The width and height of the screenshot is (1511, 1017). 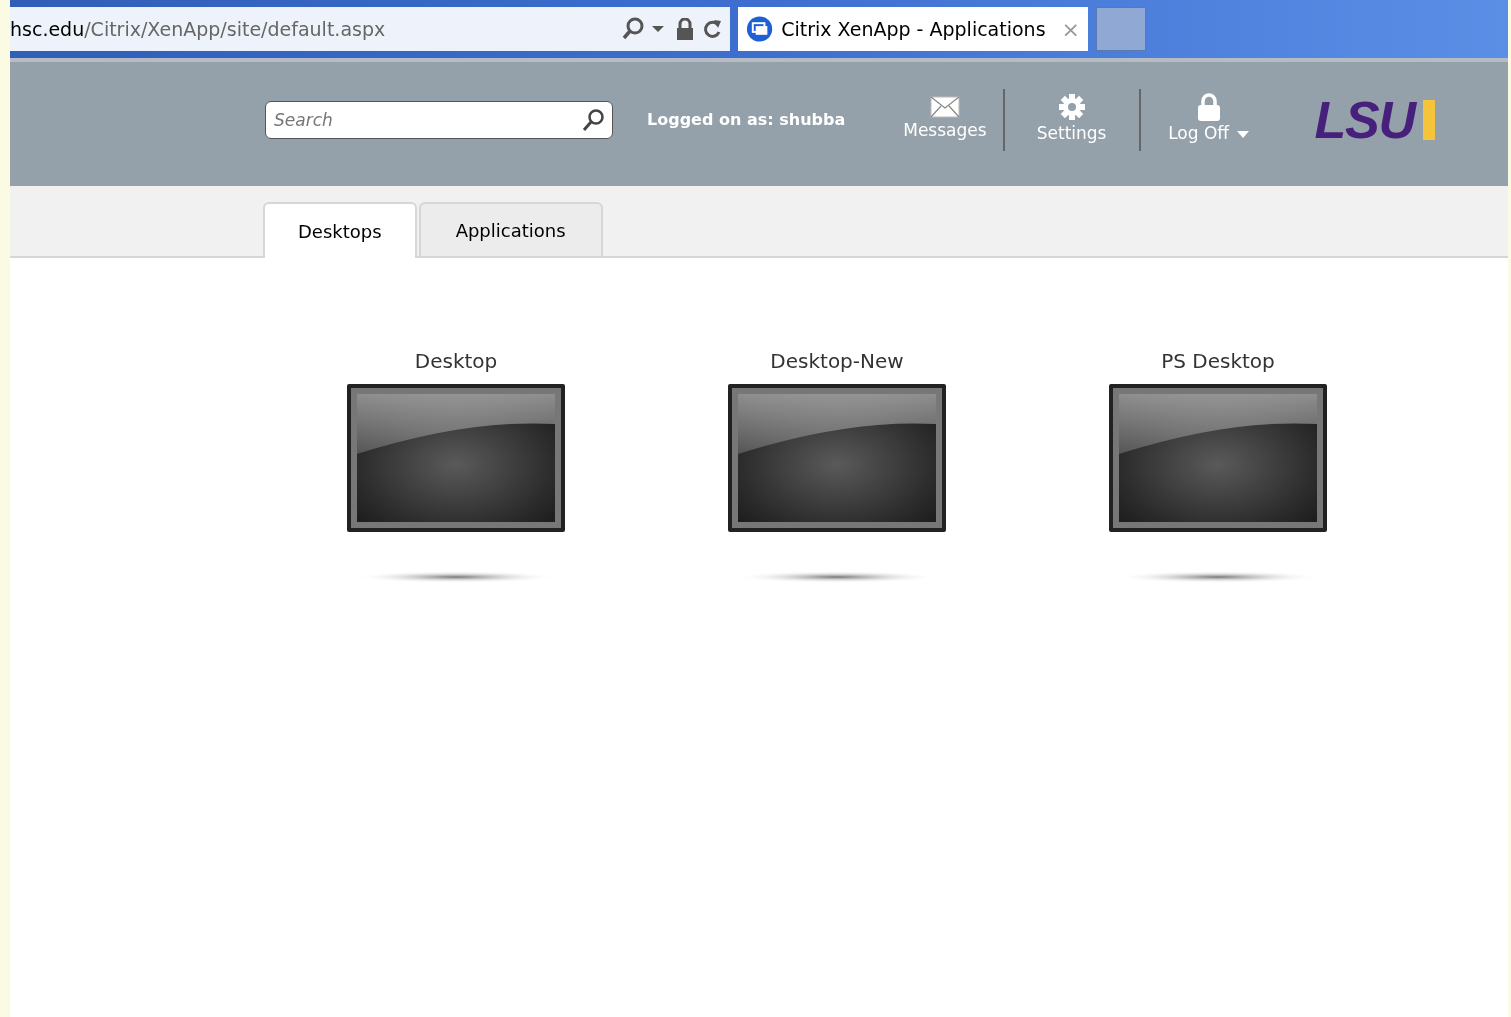 What do you see at coordinates (510, 229) in the screenshot?
I see `tab: Applications` at bounding box center [510, 229].